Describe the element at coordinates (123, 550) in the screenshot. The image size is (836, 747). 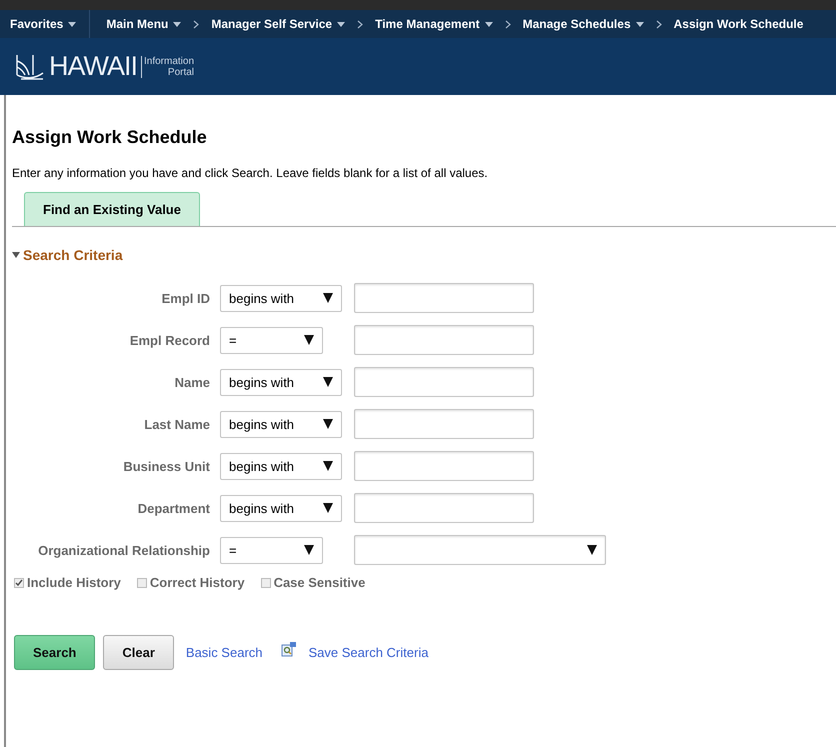
I see `field-label: Organizational Relationship` at that location.